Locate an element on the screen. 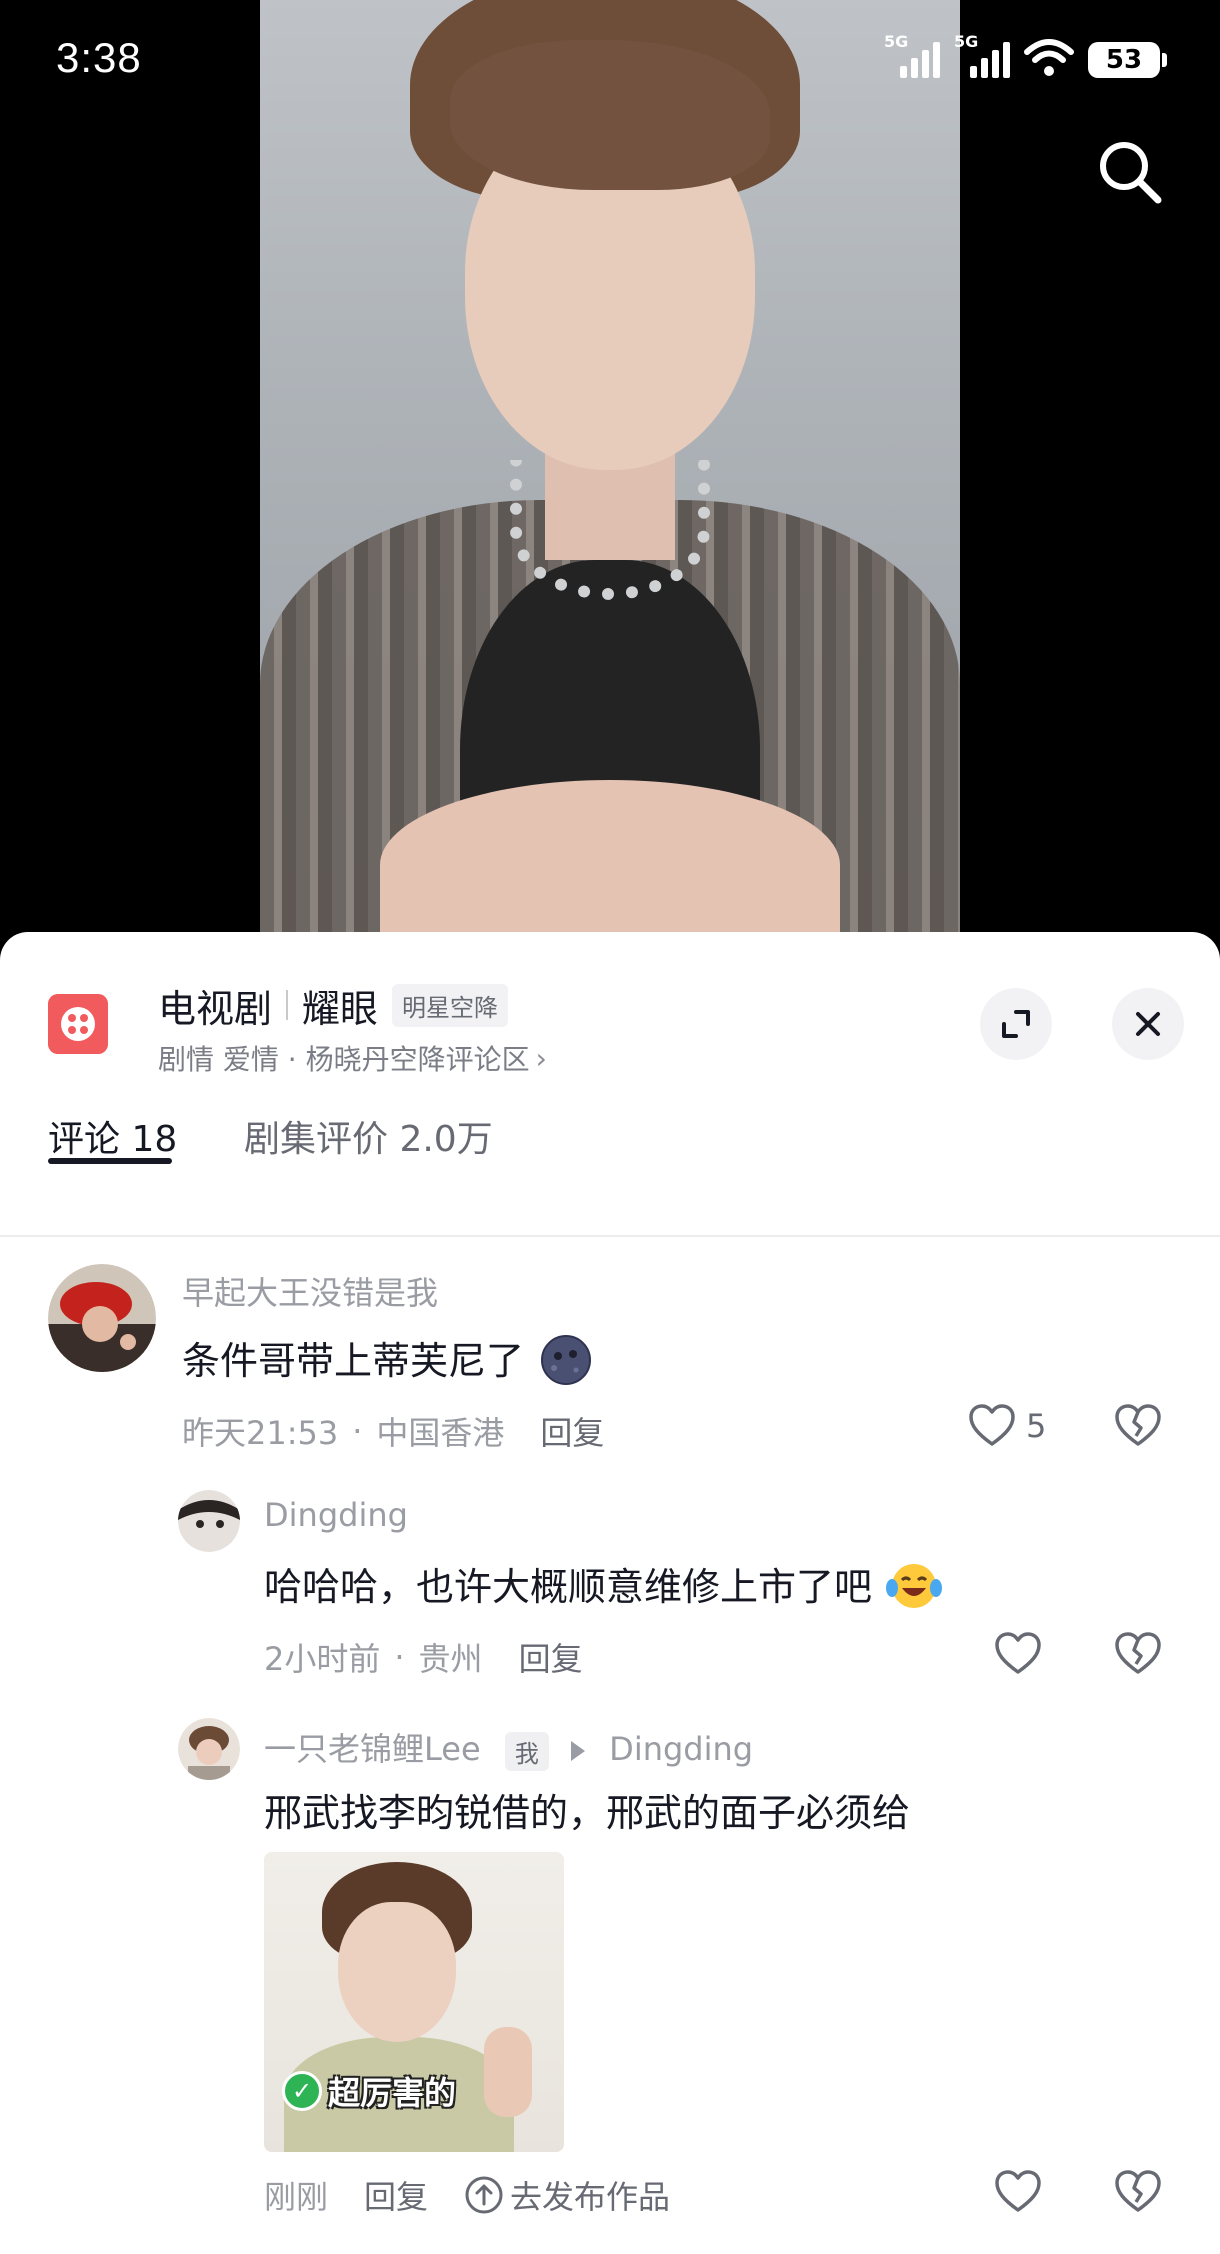 The image size is (1220, 2254). status-time: 3:38 is located at coordinates (99, 57).